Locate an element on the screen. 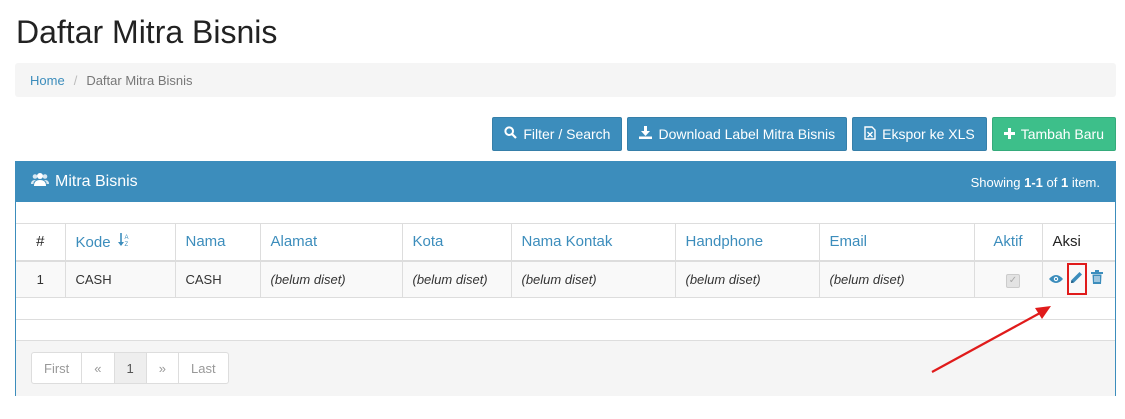 The image size is (1125, 419). header-alamat: Alamat is located at coordinates (330, 242).